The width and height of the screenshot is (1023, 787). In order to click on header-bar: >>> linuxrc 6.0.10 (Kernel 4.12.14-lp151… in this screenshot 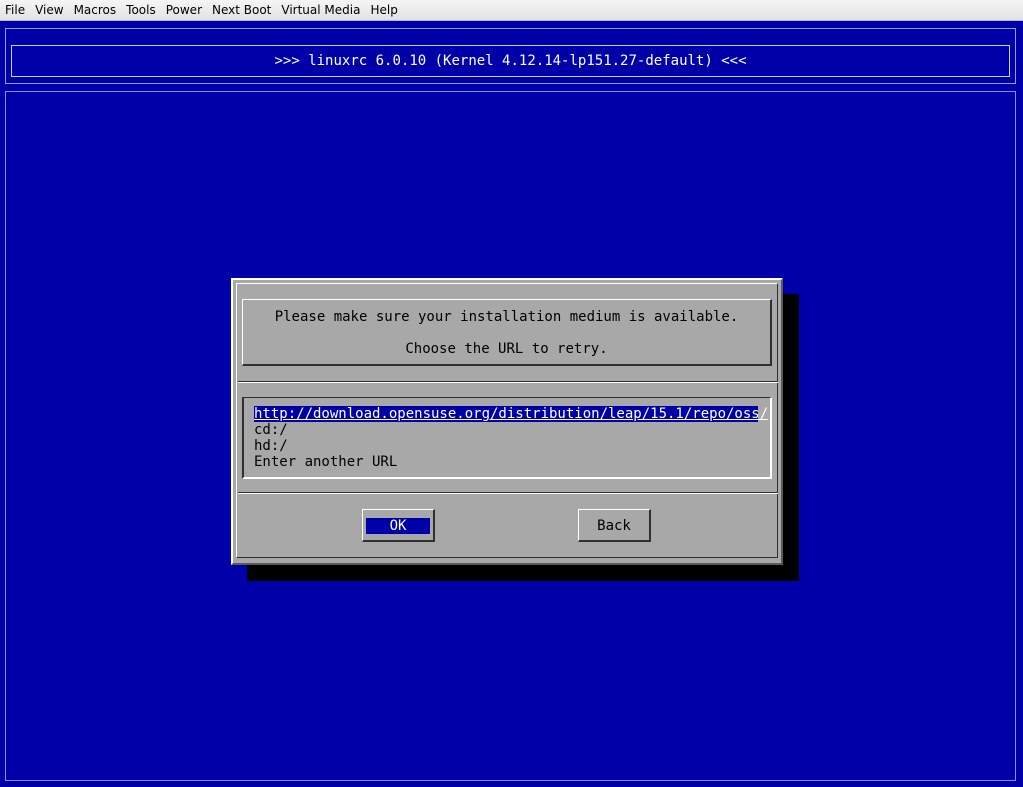, I will do `click(510, 56)`.